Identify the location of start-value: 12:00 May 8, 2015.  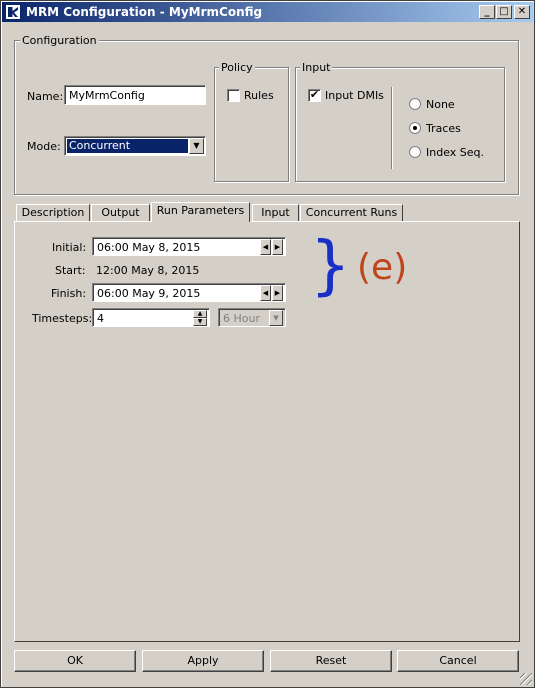
(148, 270).